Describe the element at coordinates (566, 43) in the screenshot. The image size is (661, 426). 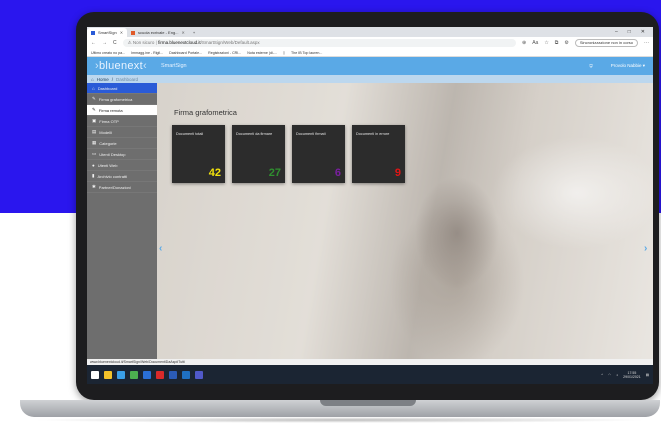
I see `extensions-icon: ⚙` at that location.